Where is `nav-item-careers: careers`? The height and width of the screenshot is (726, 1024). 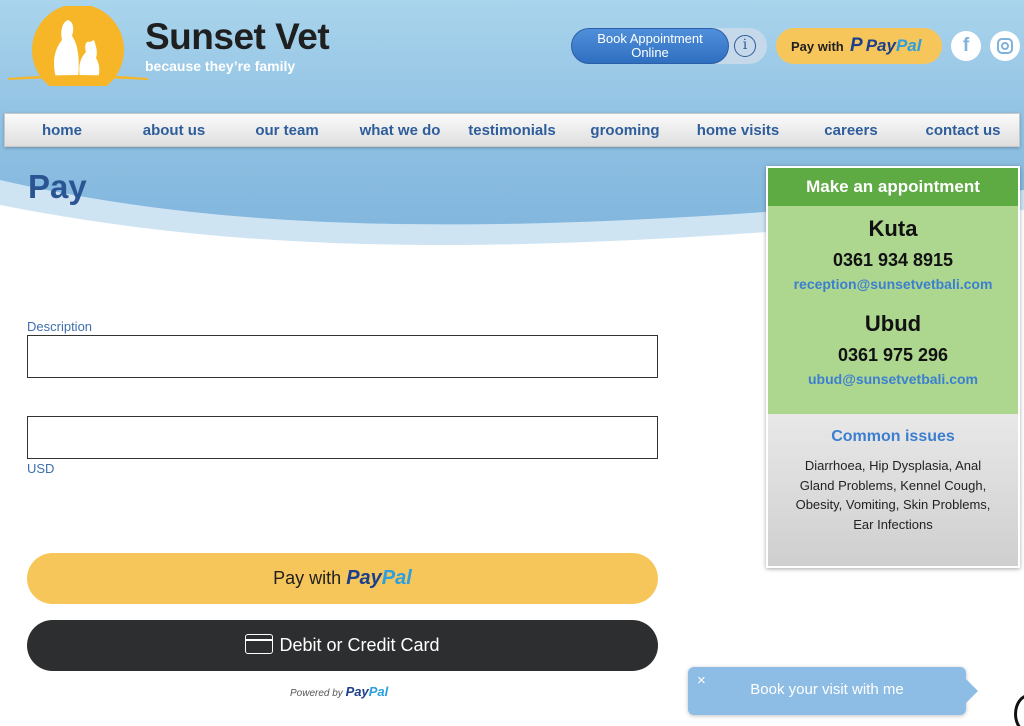
nav-item-careers: careers is located at coordinates (851, 130).